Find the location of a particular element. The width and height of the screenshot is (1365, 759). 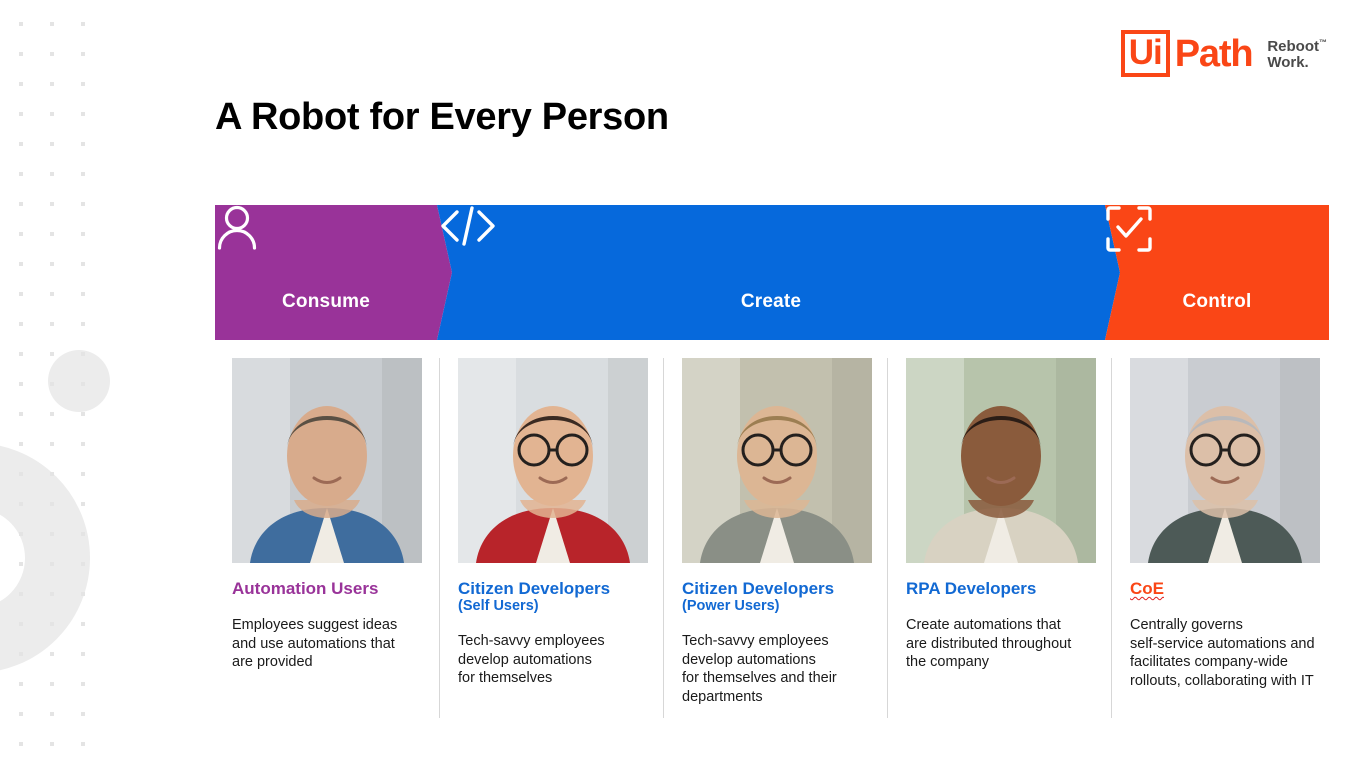

process-chevron-banner: Consume Create Control is located at coordinates (772, 272).